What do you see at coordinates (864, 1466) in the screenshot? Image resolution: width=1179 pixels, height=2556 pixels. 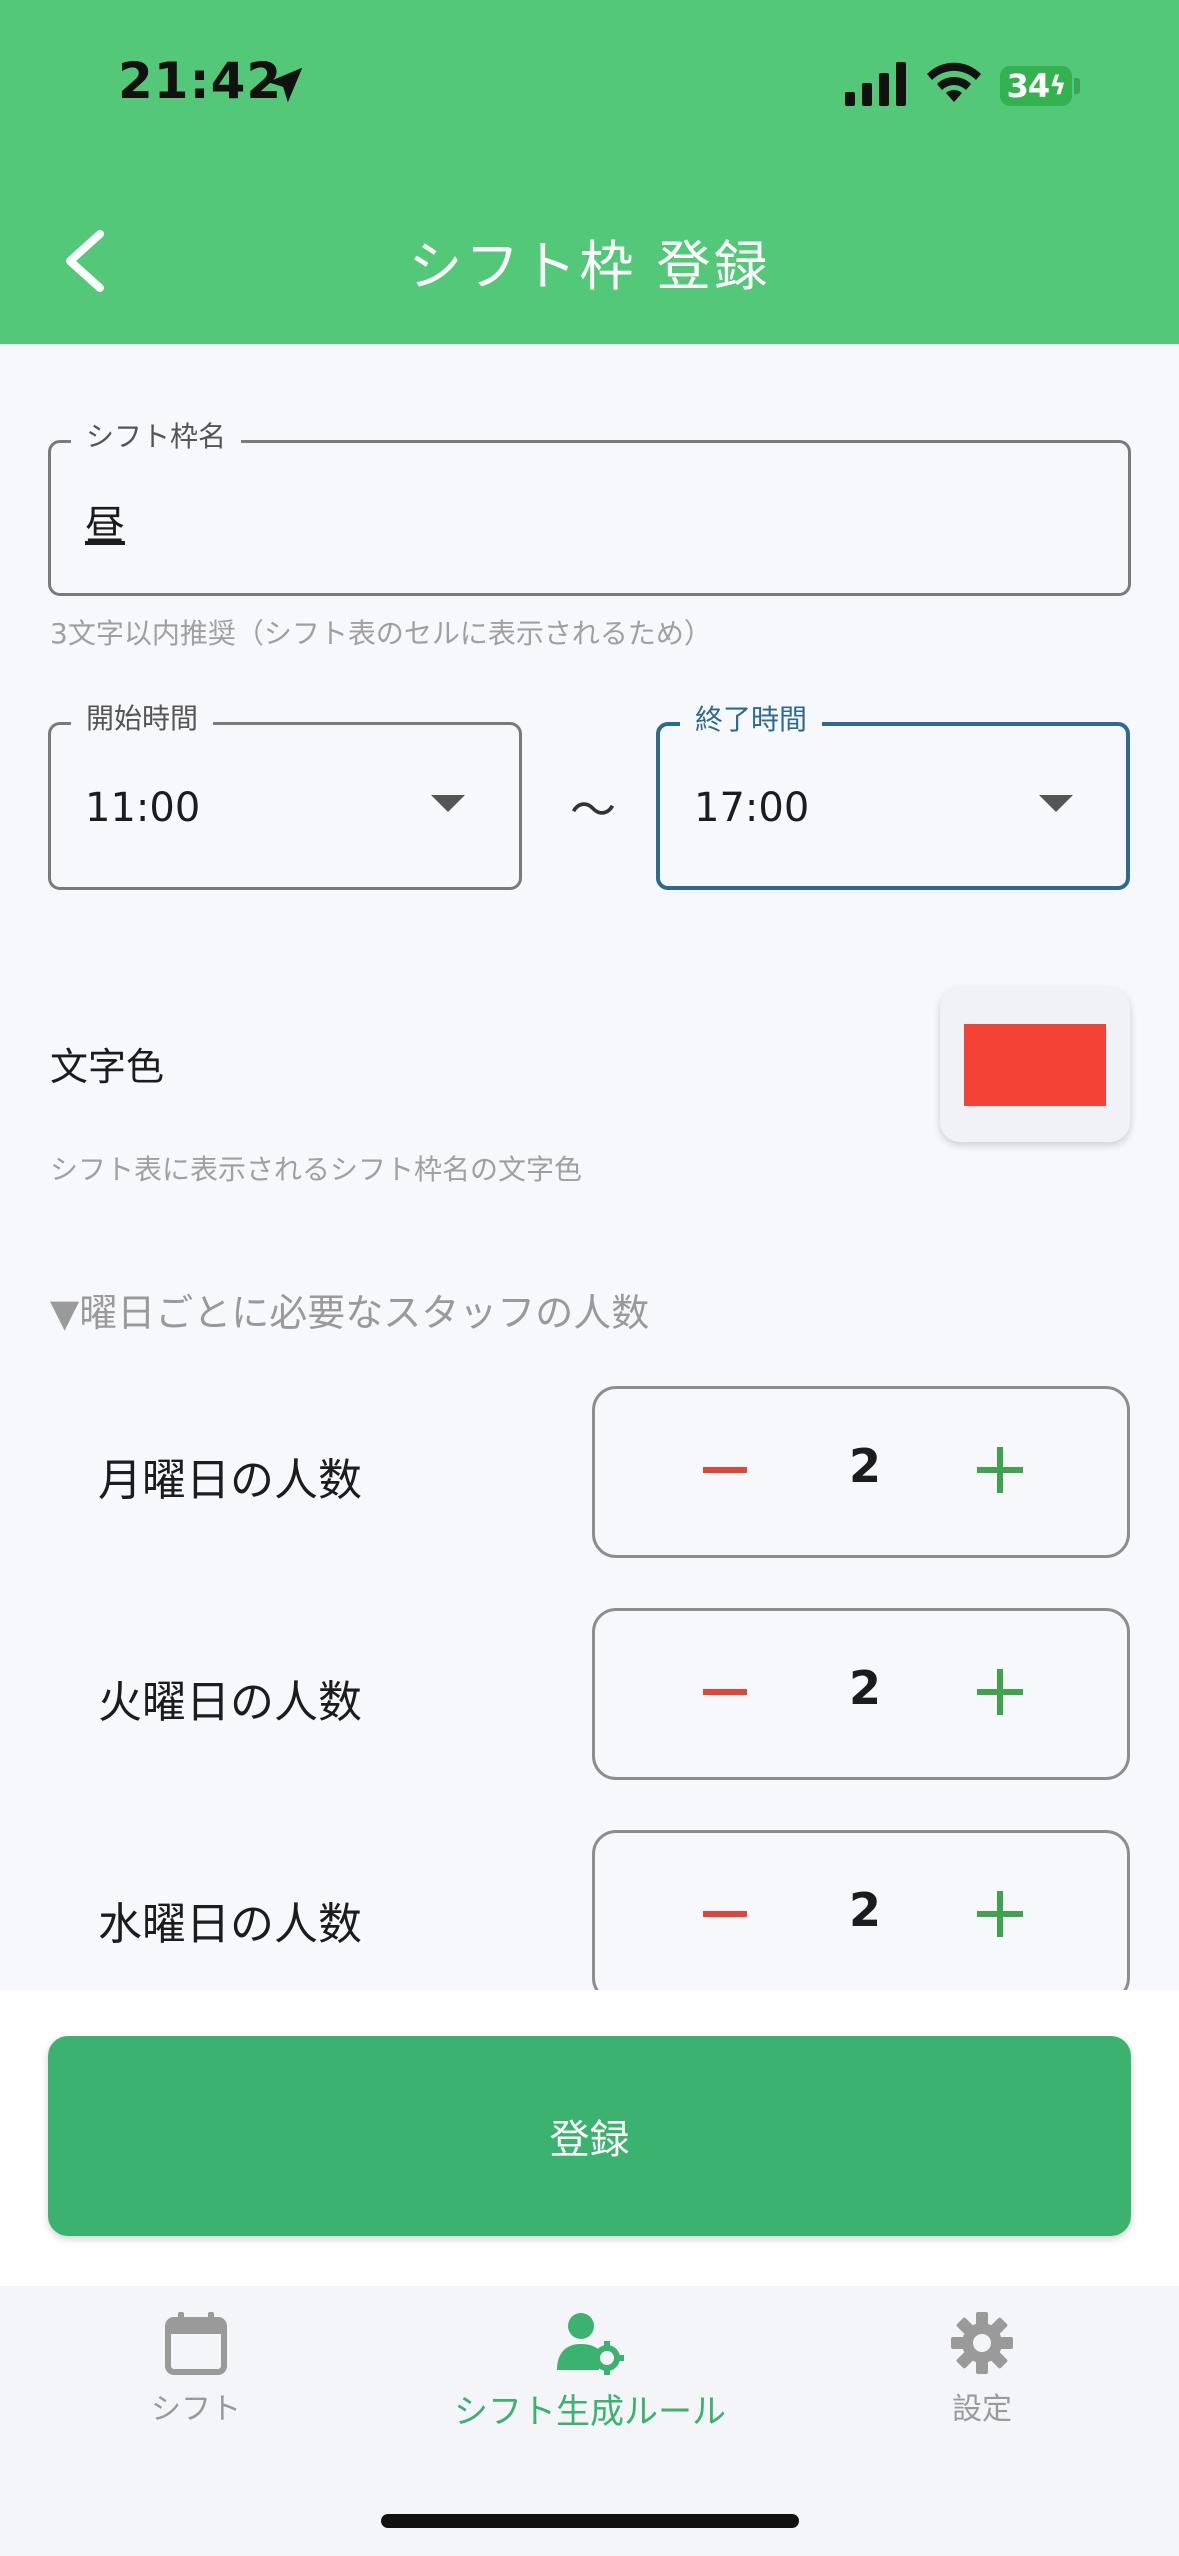 I see `monday-count-value: 2` at bounding box center [864, 1466].